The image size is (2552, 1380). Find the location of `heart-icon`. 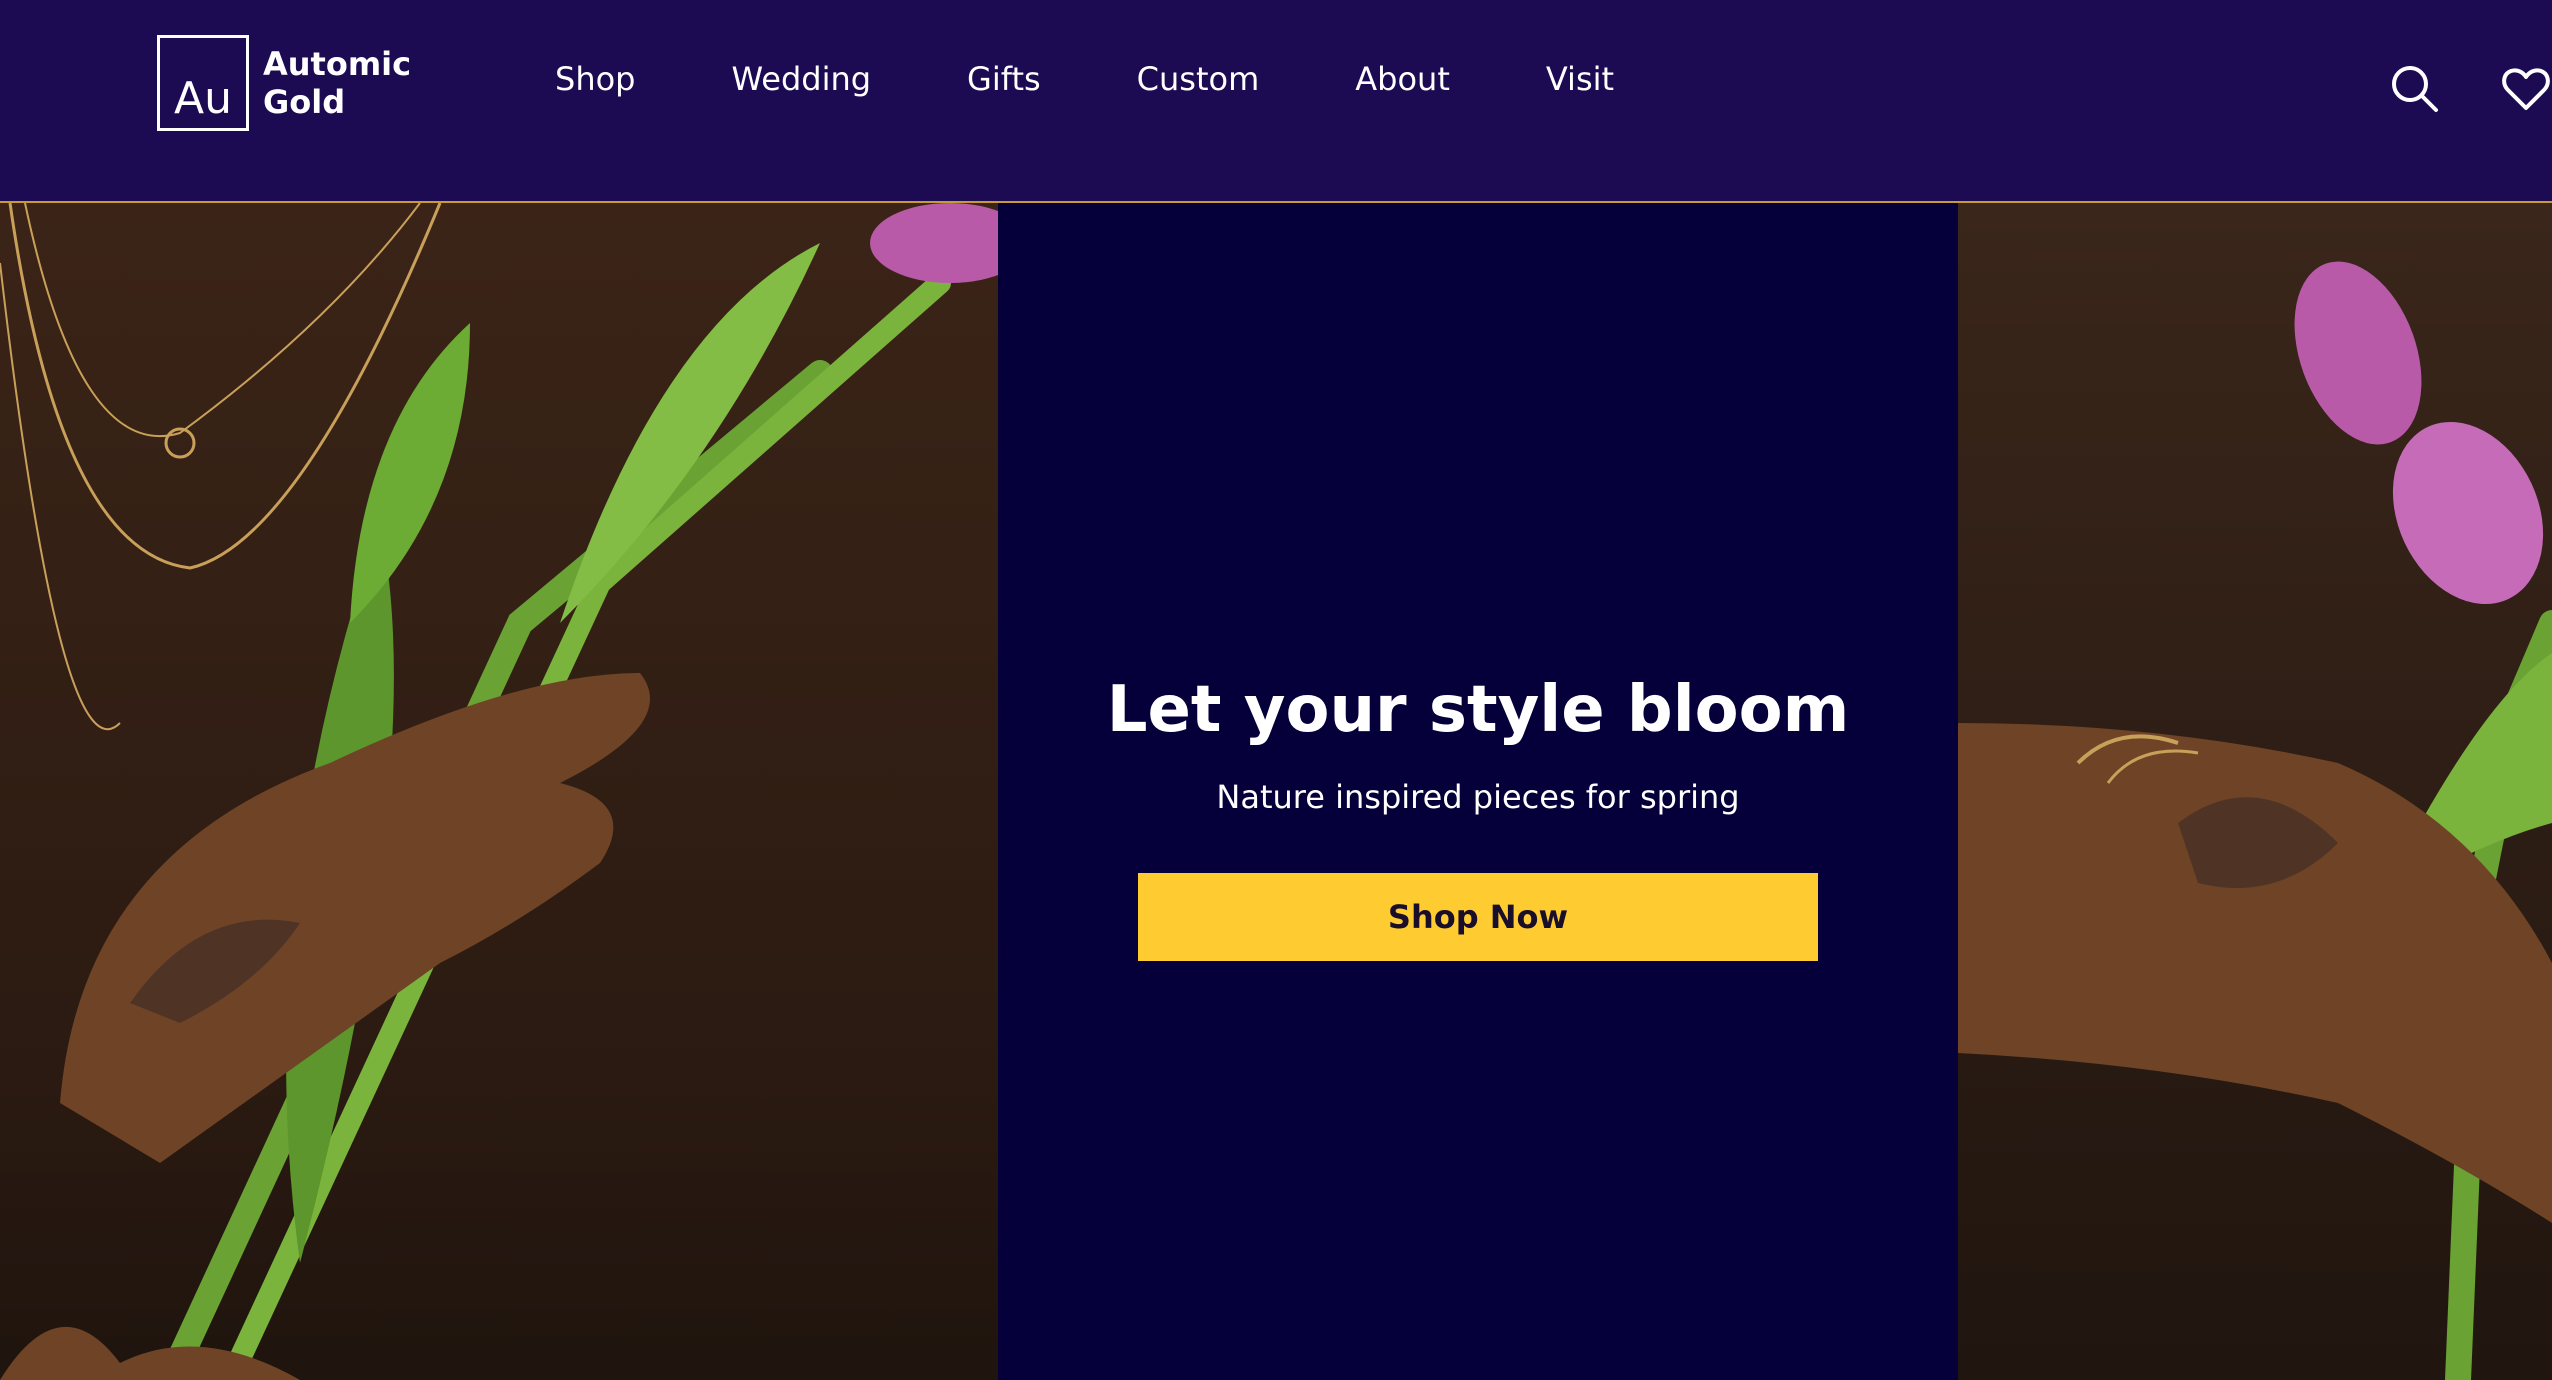

heart-icon is located at coordinates (2526, 88).